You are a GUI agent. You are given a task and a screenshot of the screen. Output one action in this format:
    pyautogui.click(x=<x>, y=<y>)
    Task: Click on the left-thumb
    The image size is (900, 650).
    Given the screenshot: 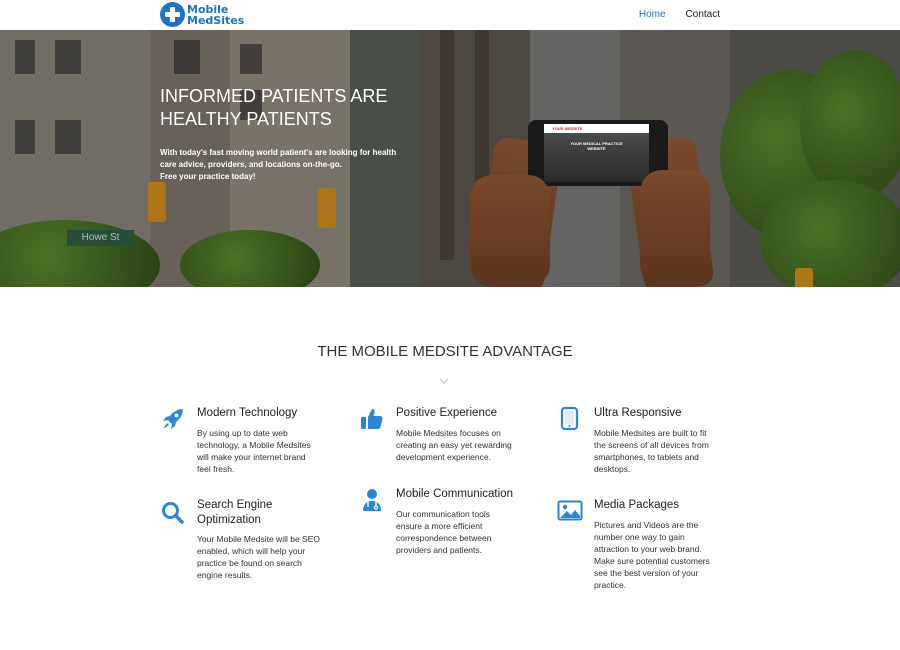 What is the action you would take?
    pyautogui.click(x=510, y=231)
    